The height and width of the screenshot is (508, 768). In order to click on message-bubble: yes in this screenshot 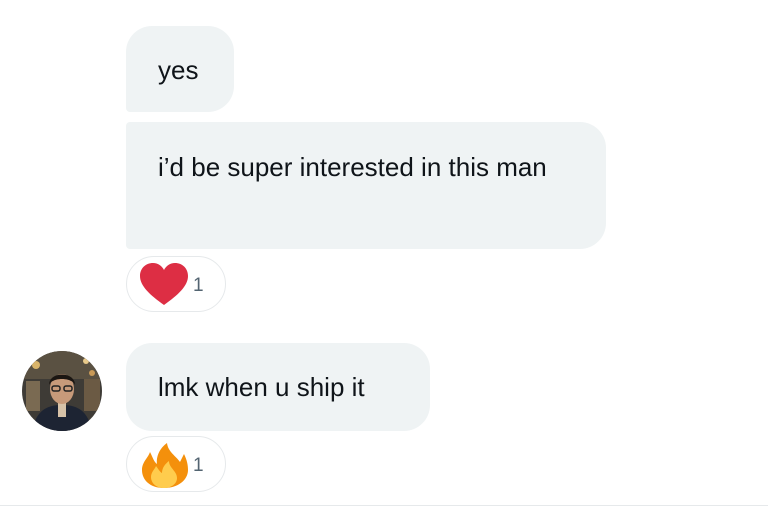, I will do `click(180, 69)`.